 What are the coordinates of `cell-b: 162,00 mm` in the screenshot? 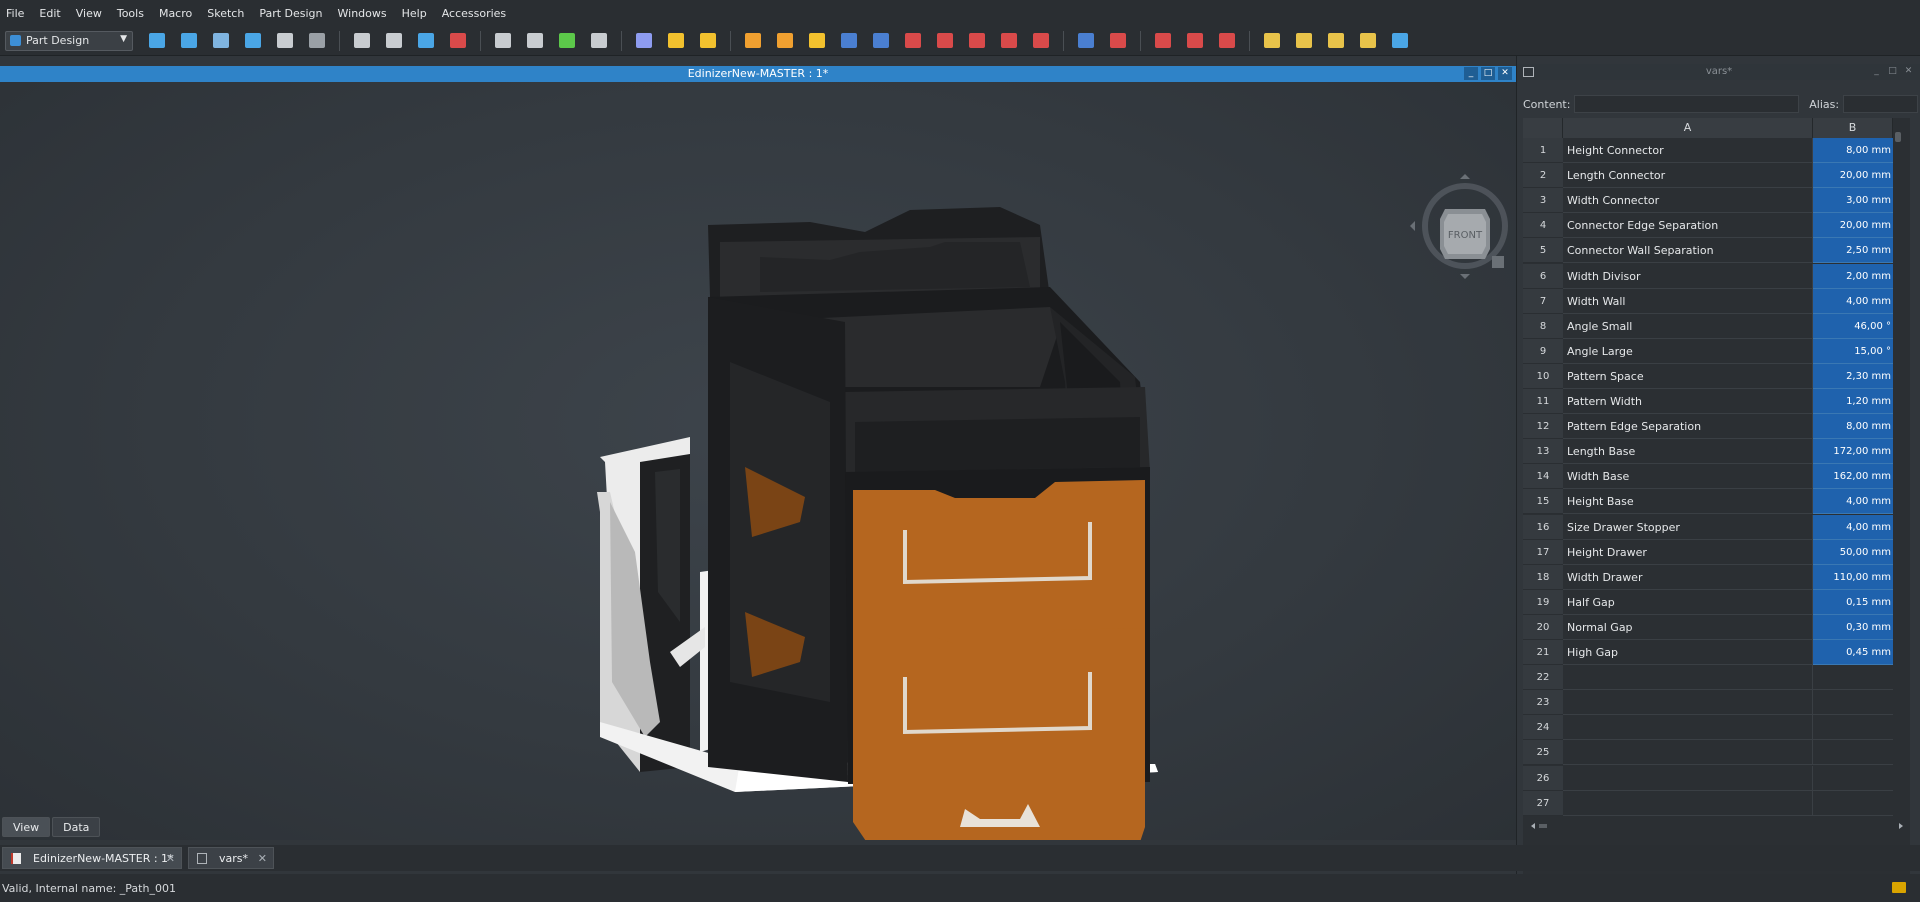 It's located at (1853, 477).